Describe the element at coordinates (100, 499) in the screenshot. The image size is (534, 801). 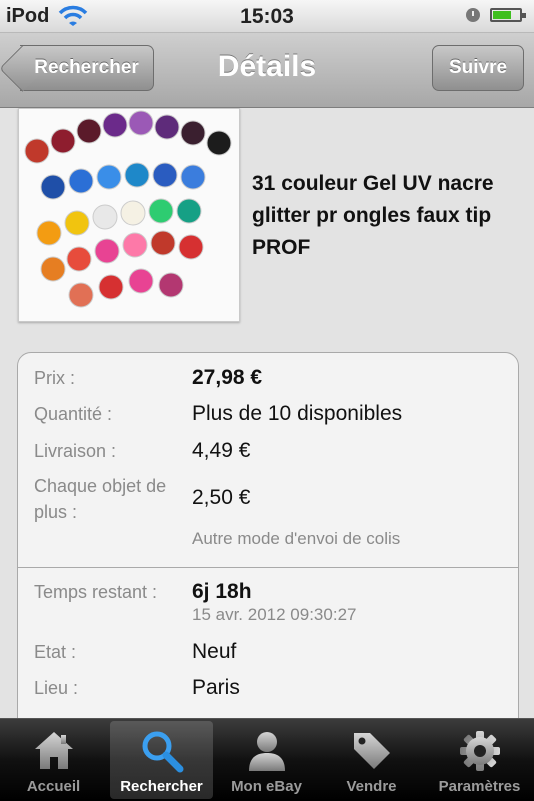
I see `extra-item-label: Chaque objet de plus :` at that location.